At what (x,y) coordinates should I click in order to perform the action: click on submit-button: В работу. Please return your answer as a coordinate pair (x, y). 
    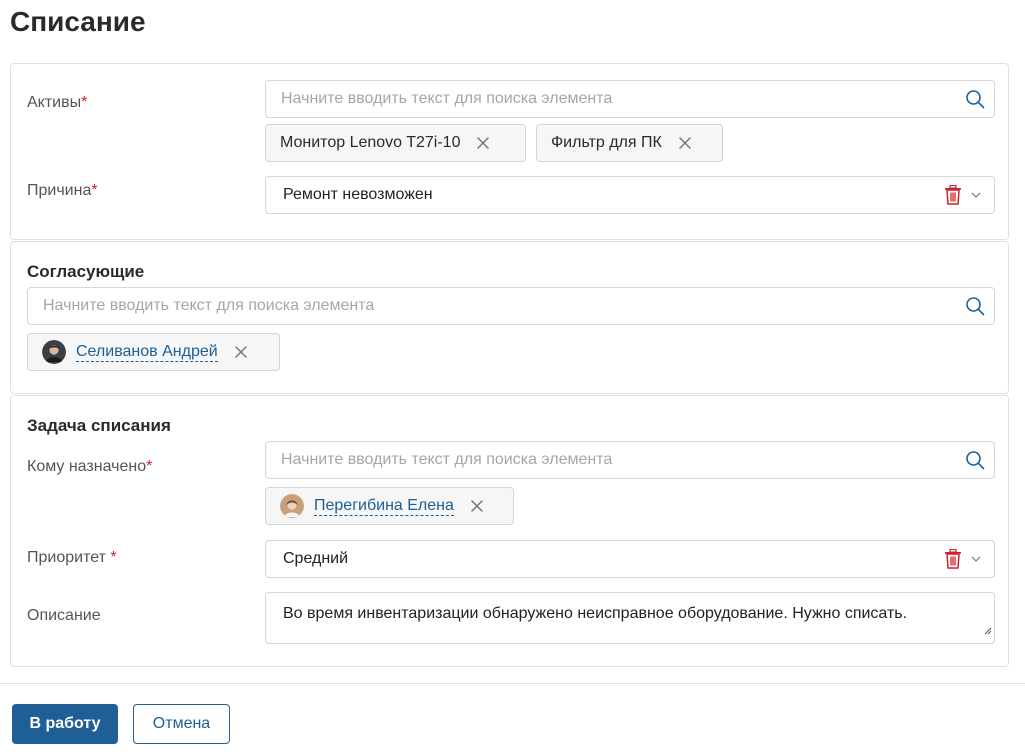
    Looking at the image, I should click on (65, 724).